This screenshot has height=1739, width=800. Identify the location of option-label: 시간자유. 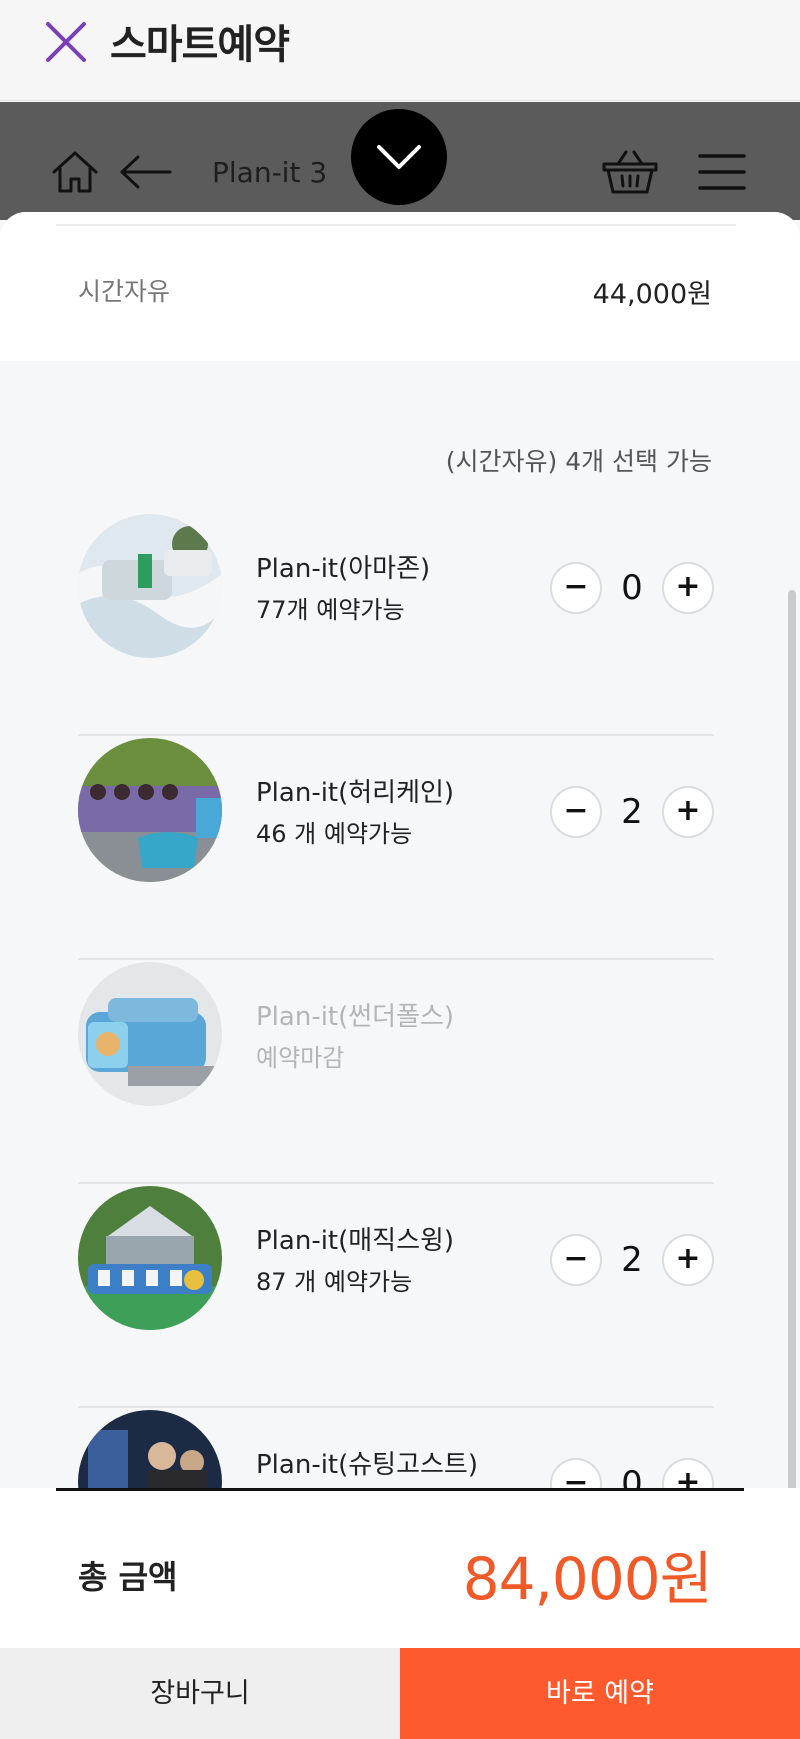
(124, 291).